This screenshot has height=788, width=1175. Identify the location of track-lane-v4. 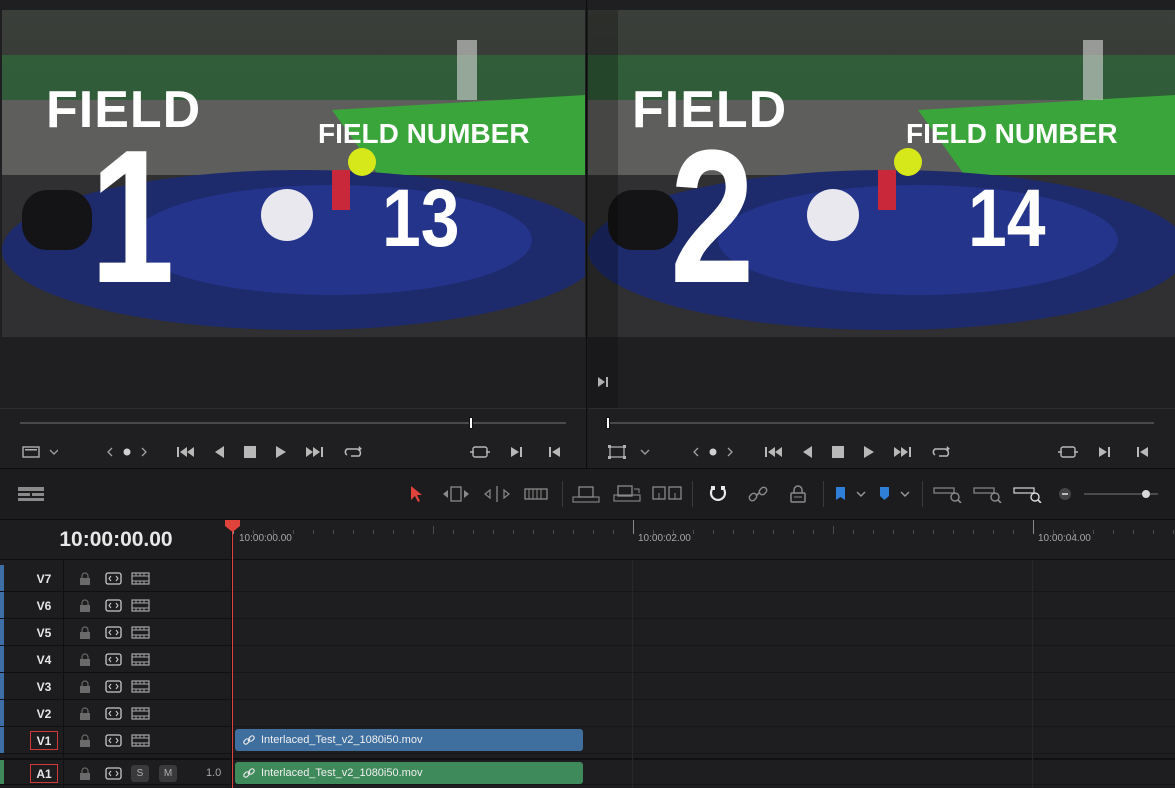
(704, 659).